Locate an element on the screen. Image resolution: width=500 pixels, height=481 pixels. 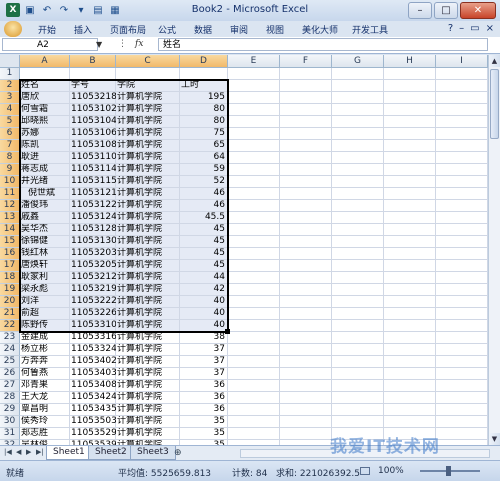
last-sheet-icon: ▶| is located at coordinates (40, 452).